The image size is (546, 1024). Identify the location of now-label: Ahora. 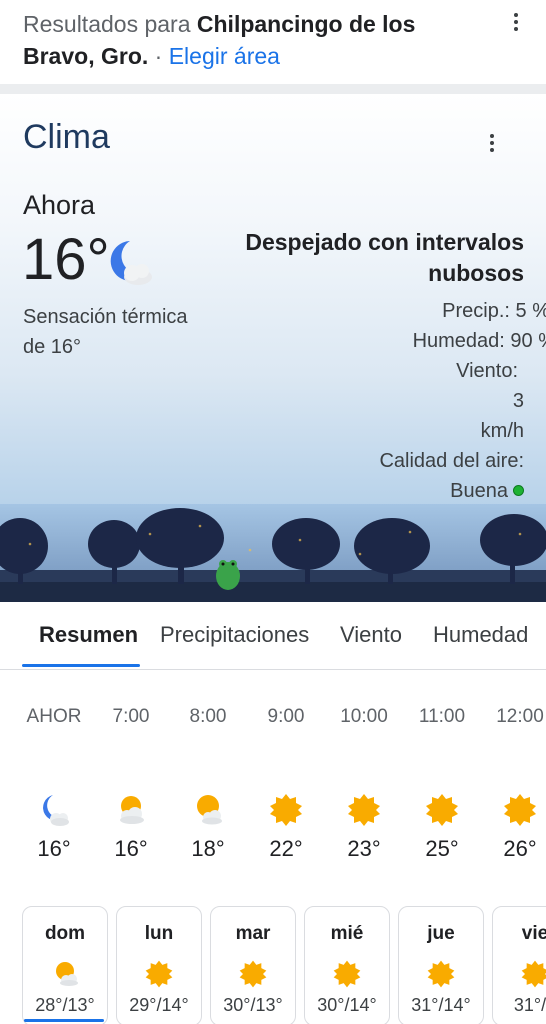
(59, 205).